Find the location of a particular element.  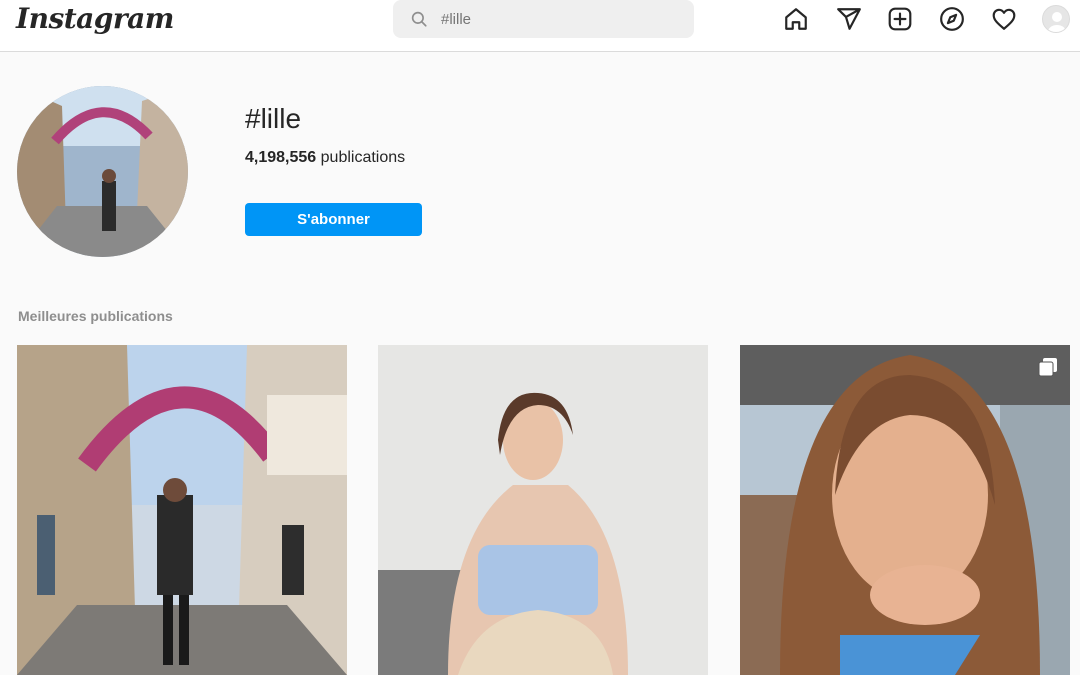

top-navigation-bar: Instagram is located at coordinates (540, 26).